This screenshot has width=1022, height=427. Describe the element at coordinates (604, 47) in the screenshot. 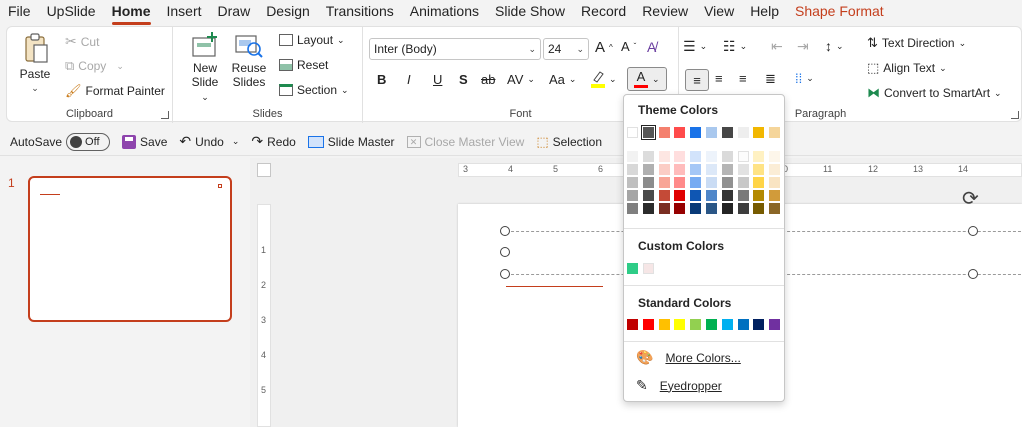

I see `grow-font-button: A ^` at that location.